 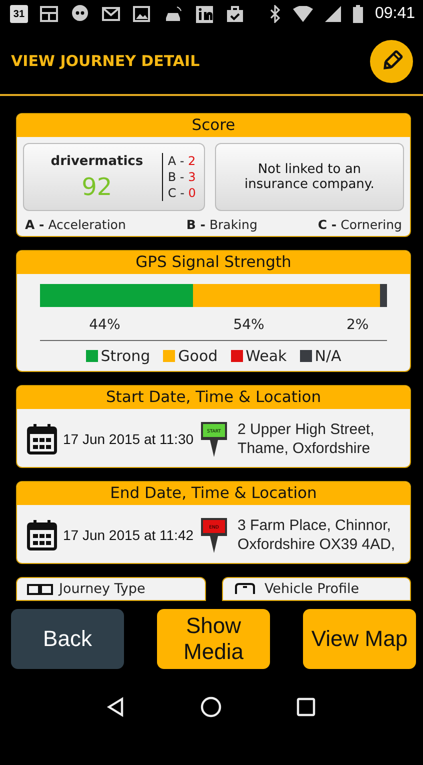 What do you see at coordinates (307, 439) in the screenshot?
I see `address-text: 2 Upper High Street, Thame, Oxfordshire` at bounding box center [307, 439].